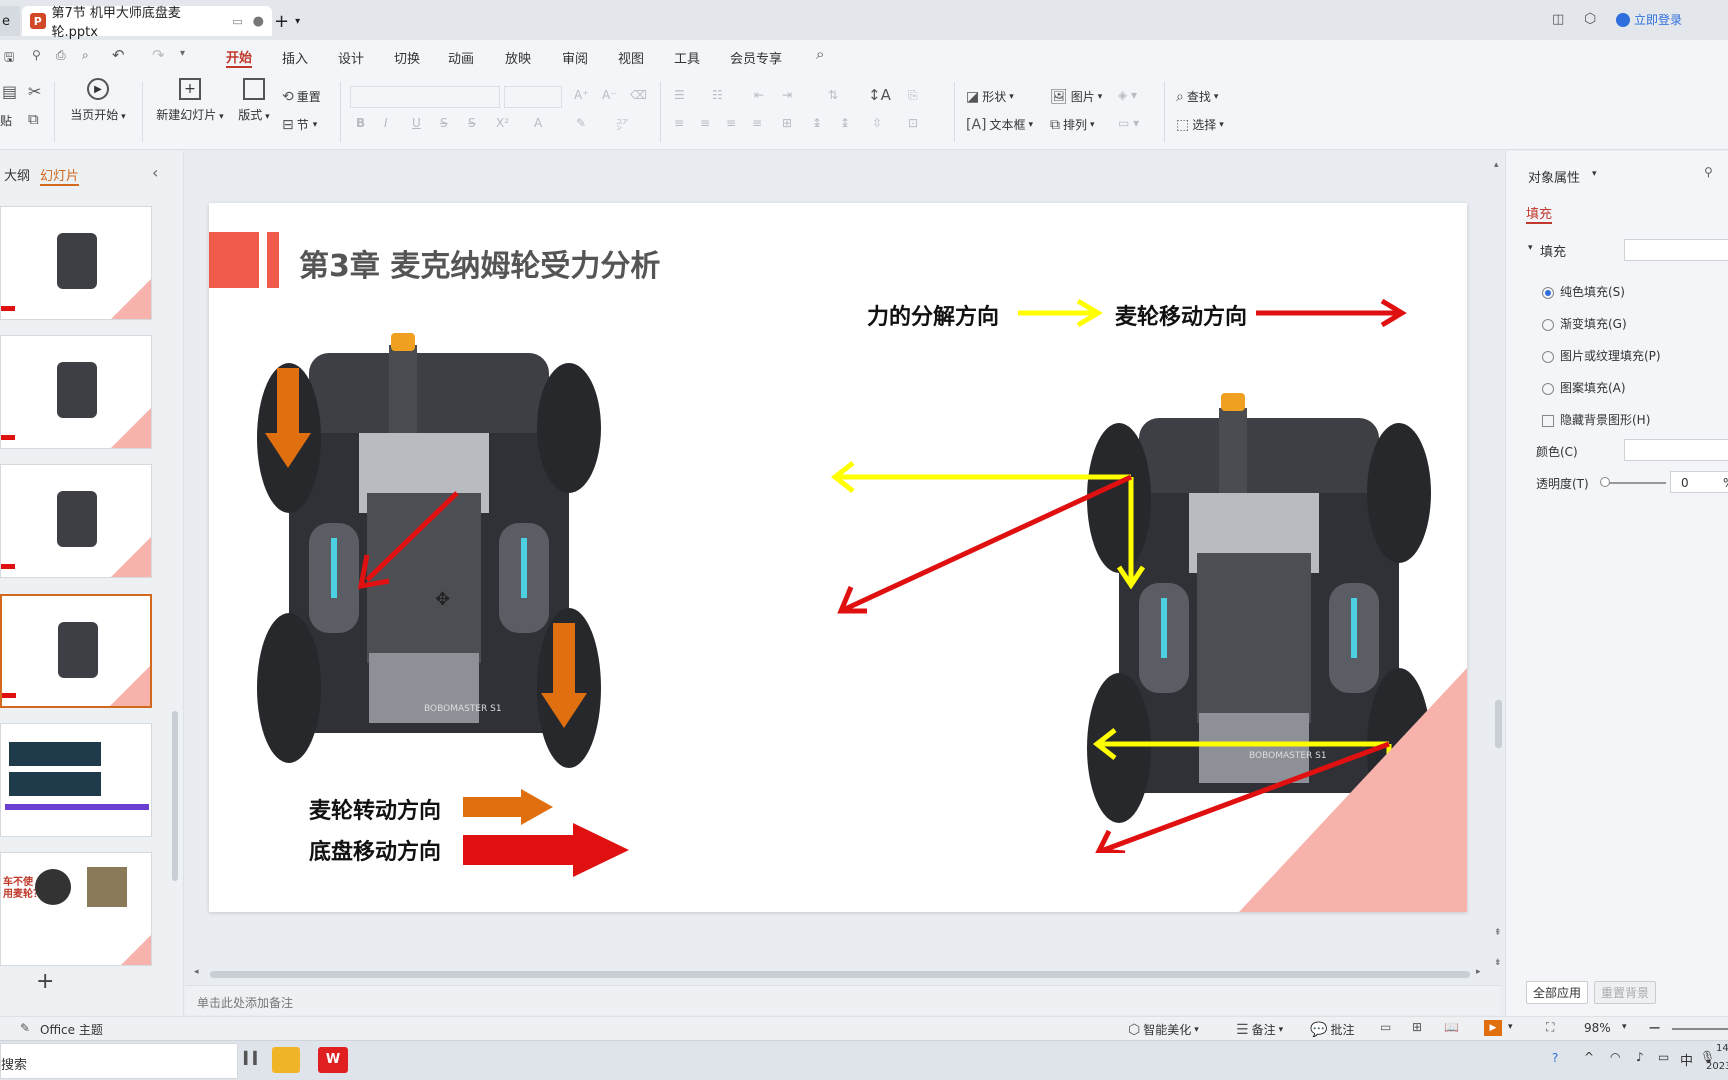 Image resolution: width=1728 pixels, height=1080 pixels. Describe the element at coordinates (407, 57) in the screenshot. I see `menu-item-3: 切换` at that location.